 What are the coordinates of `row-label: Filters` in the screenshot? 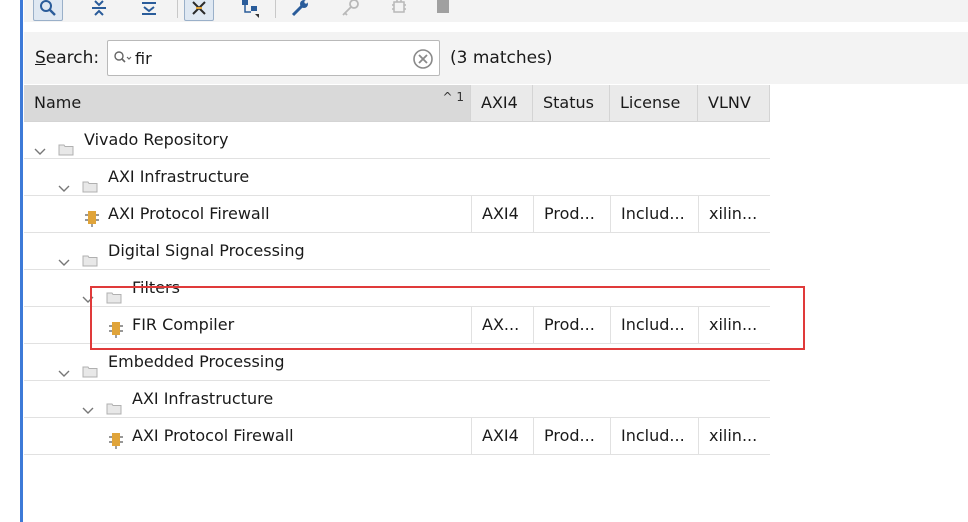 It's located at (156, 287).